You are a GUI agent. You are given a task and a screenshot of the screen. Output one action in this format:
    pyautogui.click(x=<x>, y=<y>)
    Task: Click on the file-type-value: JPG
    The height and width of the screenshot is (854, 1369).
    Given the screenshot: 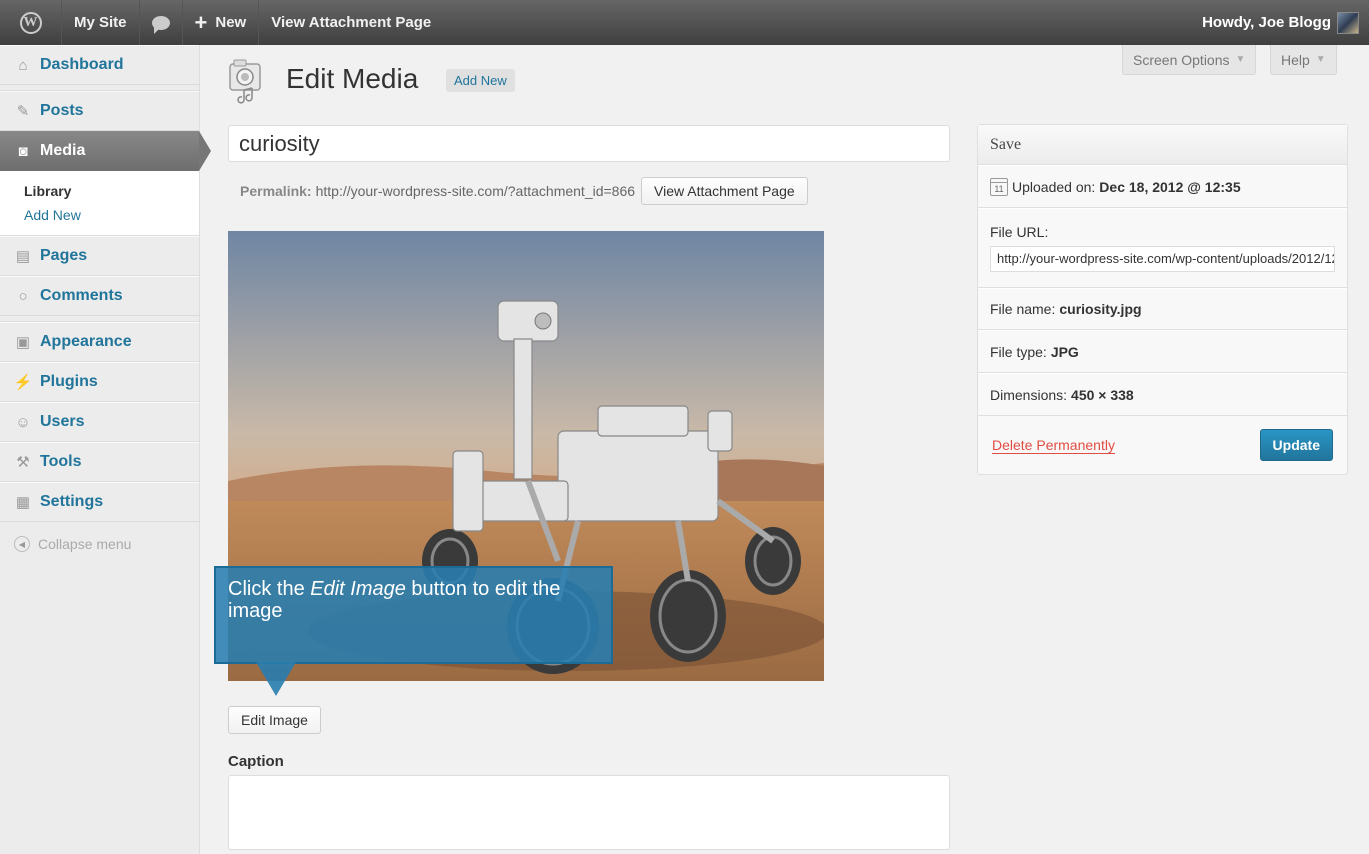 What is the action you would take?
    pyautogui.click(x=1064, y=351)
    